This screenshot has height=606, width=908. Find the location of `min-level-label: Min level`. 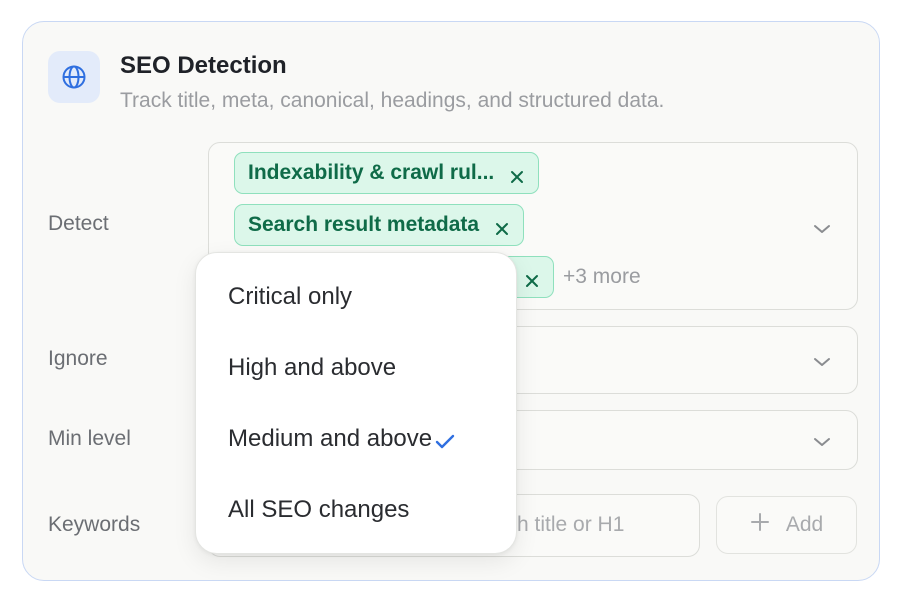

min-level-label: Min level is located at coordinates (89, 438).